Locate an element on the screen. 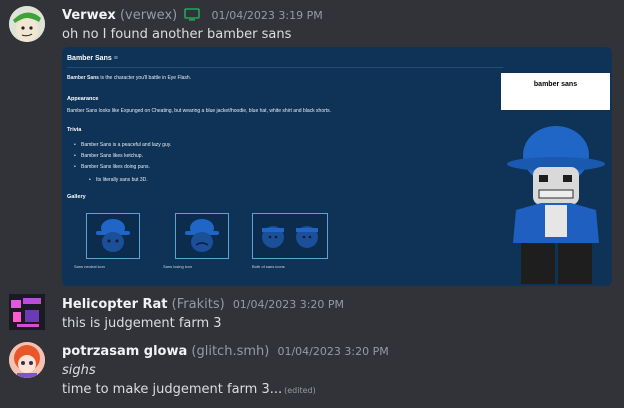 This screenshot has width=624, height=408. message-text-italic: sighs is located at coordinates (79, 370).